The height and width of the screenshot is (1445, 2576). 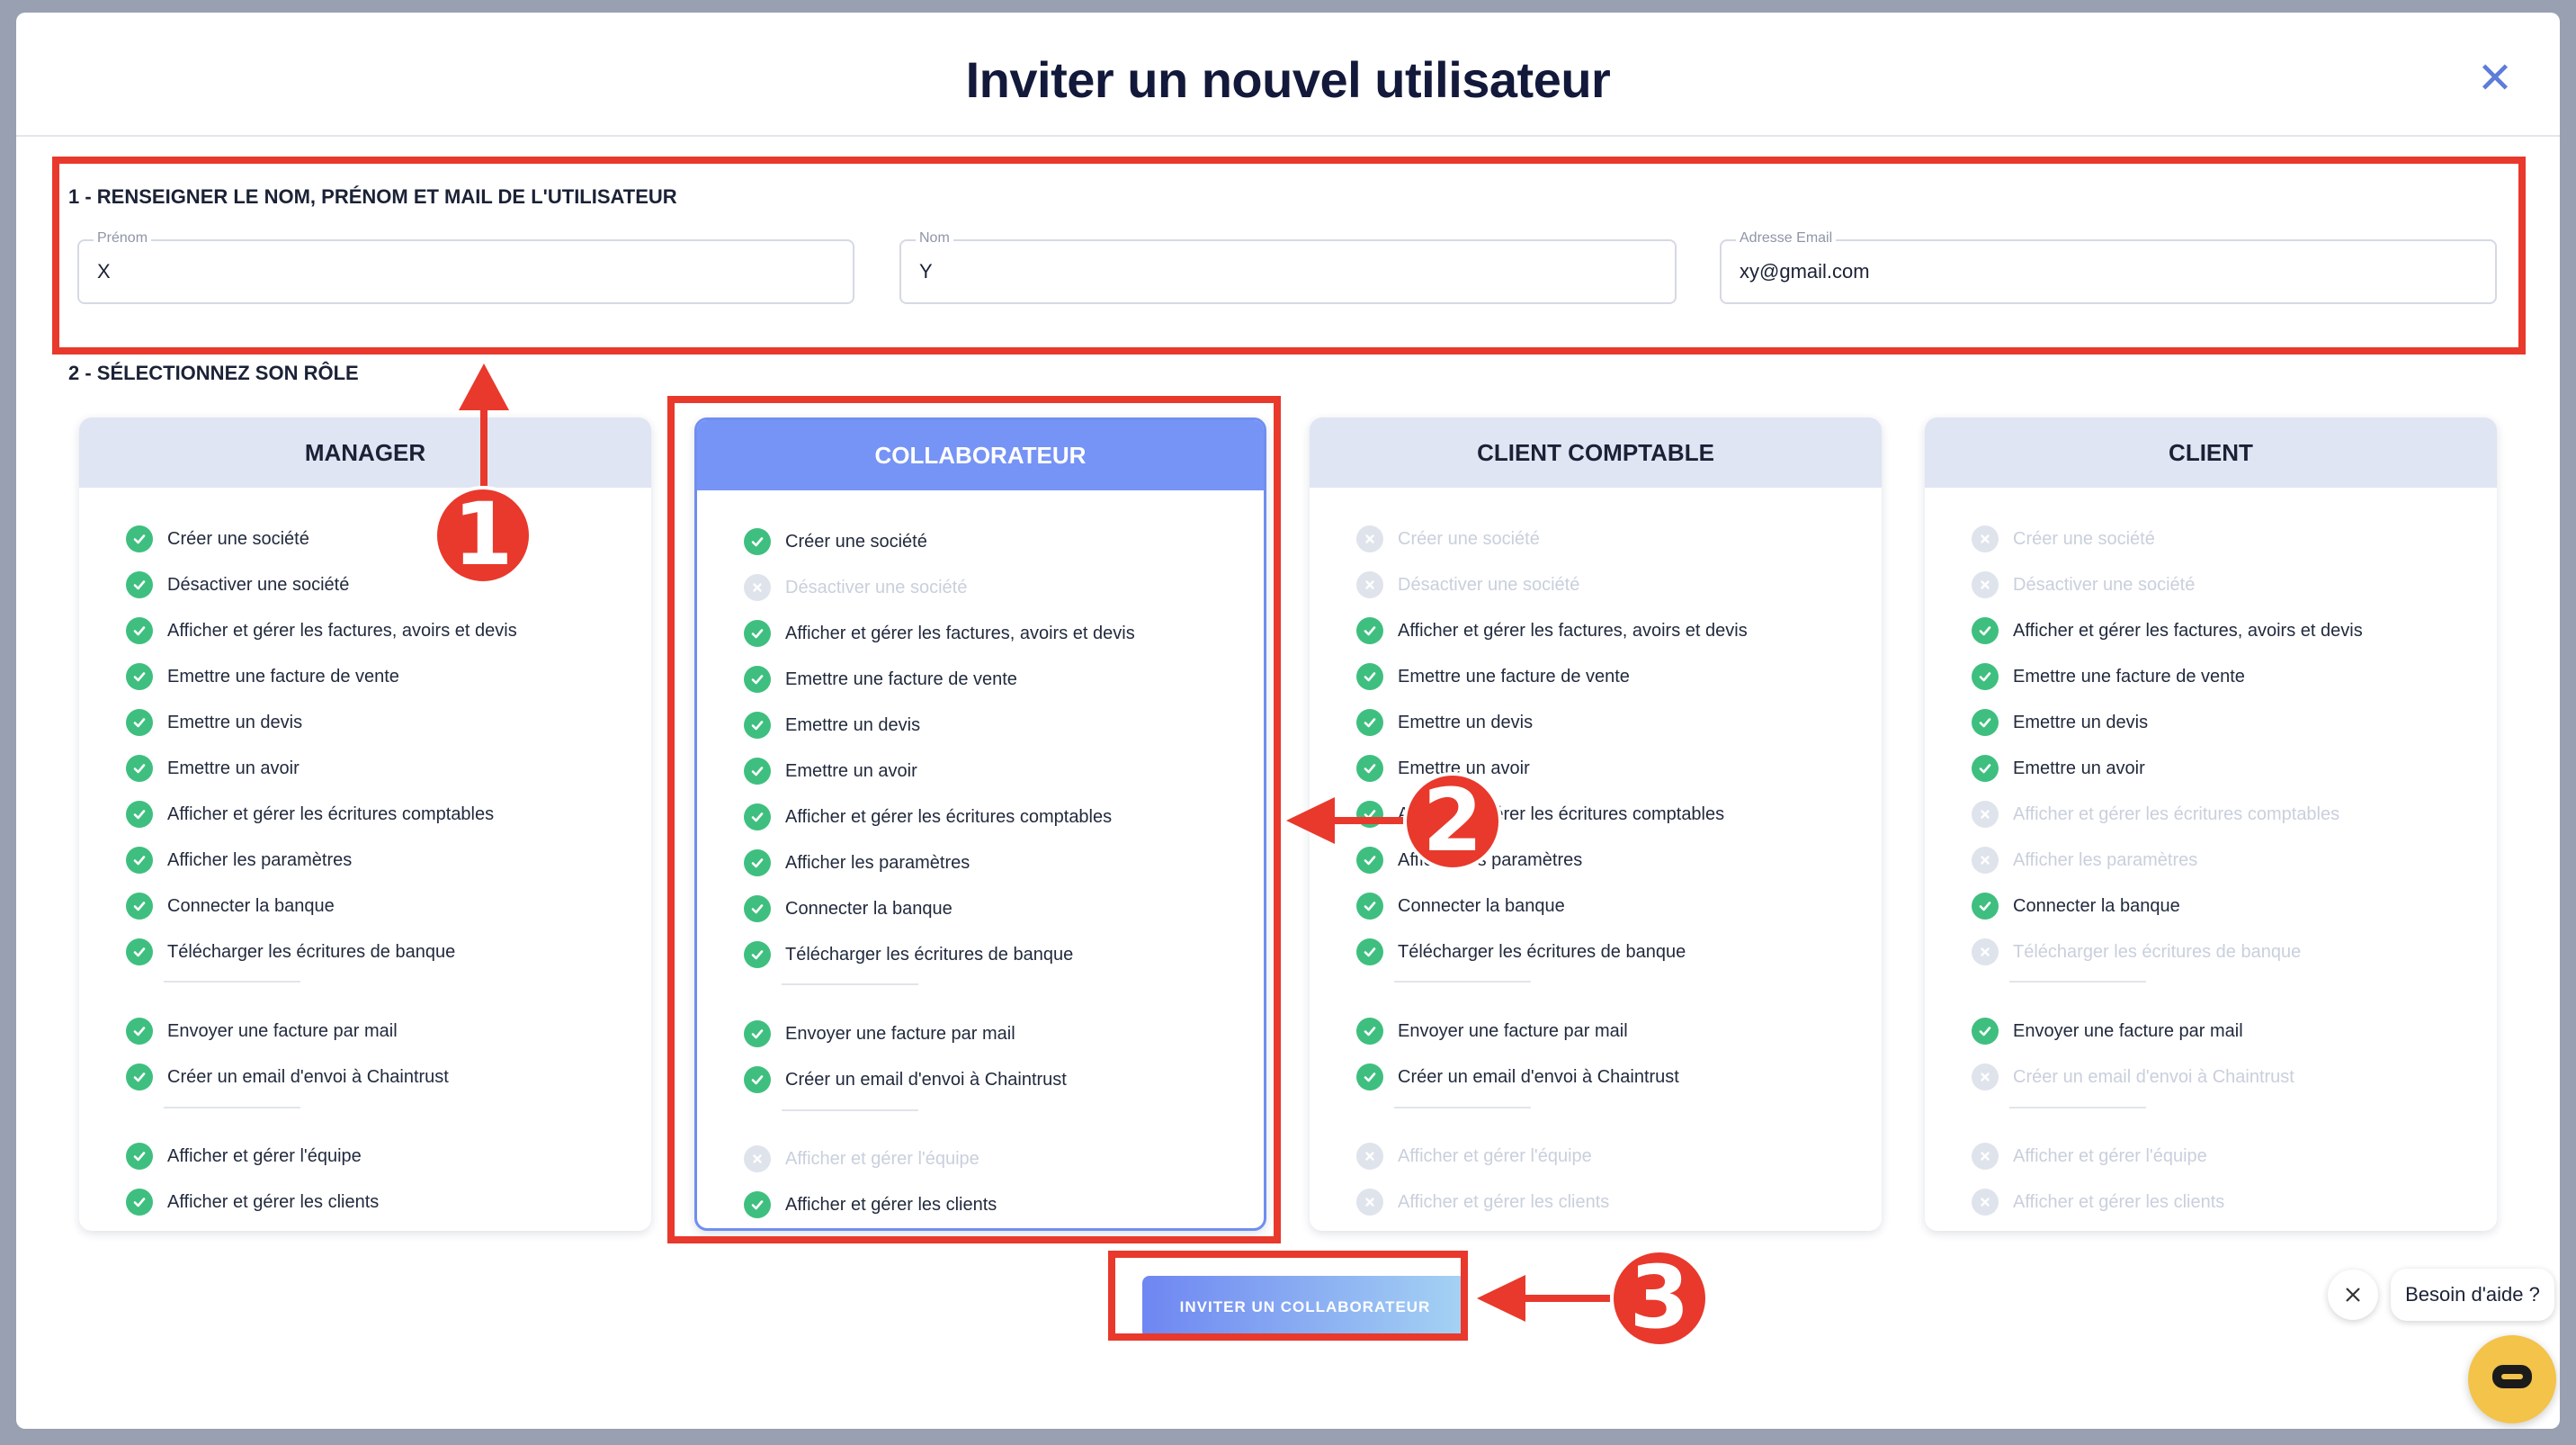 What do you see at coordinates (2081, 722) in the screenshot?
I see `permission-label: Emettre un devis` at bounding box center [2081, 722].